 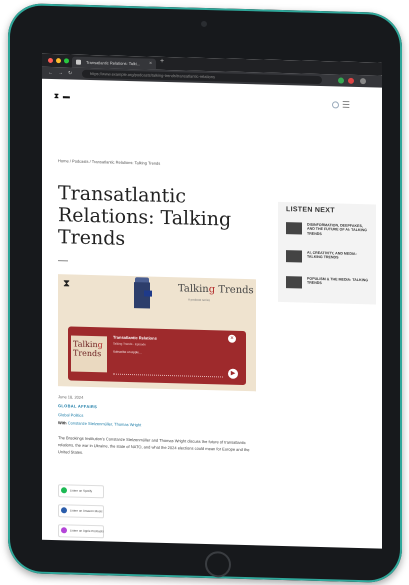 What do you see at coordinates (63, 160) in the screenshot?
I see `breadcrumb-home: Home` at bounding box center [63, 160].